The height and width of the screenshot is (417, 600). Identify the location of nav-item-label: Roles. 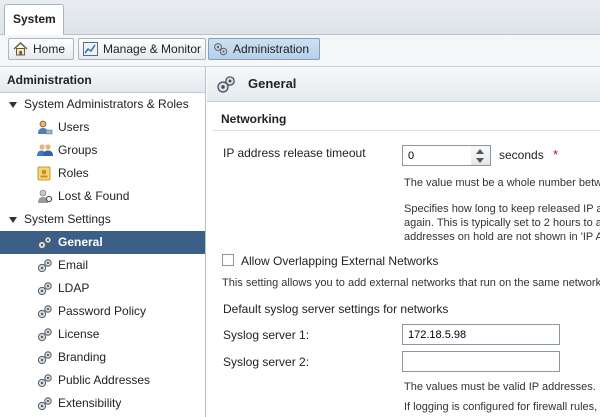
(73, 173).